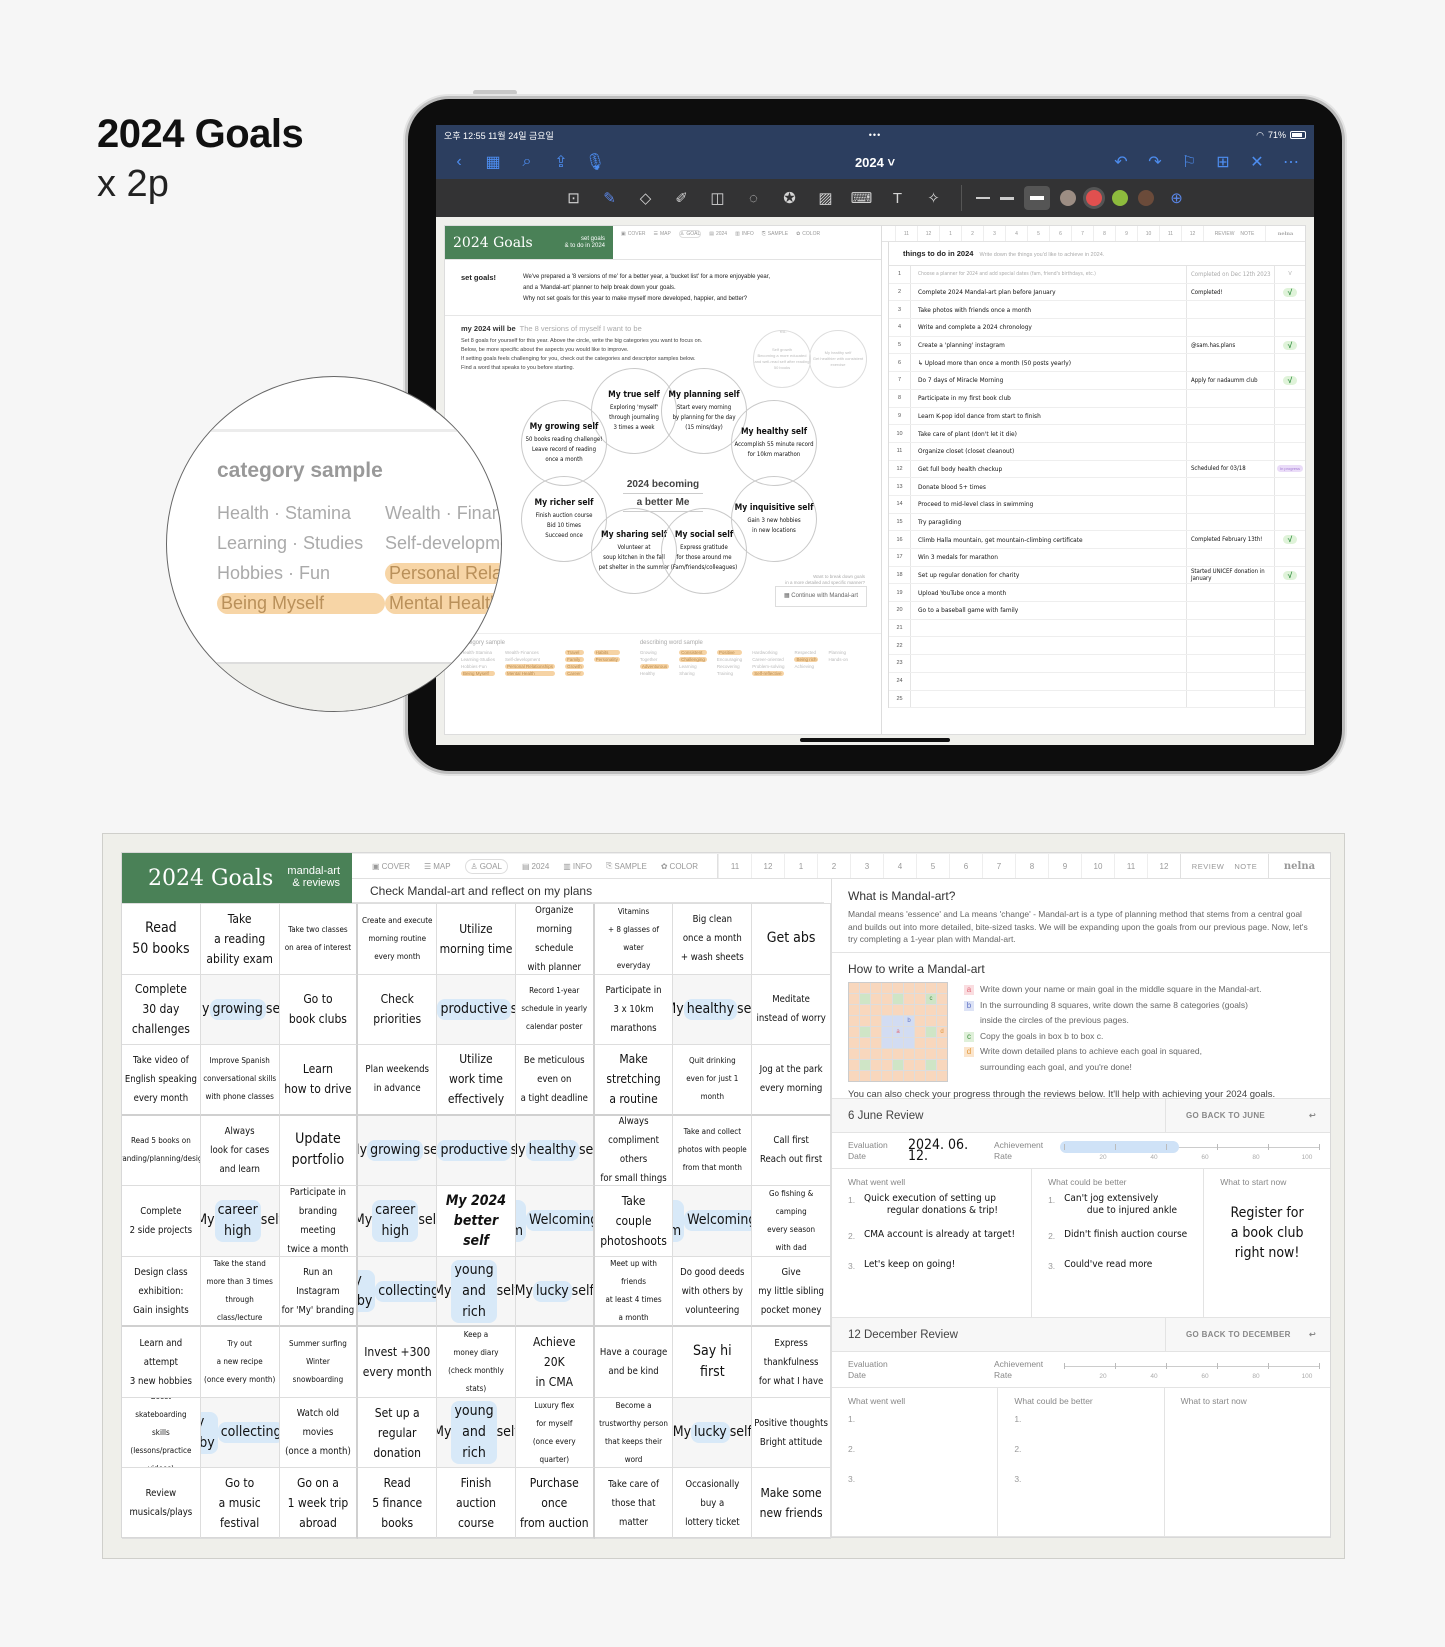  I want to click on month-tab-7: 7, so click(1082, 233).